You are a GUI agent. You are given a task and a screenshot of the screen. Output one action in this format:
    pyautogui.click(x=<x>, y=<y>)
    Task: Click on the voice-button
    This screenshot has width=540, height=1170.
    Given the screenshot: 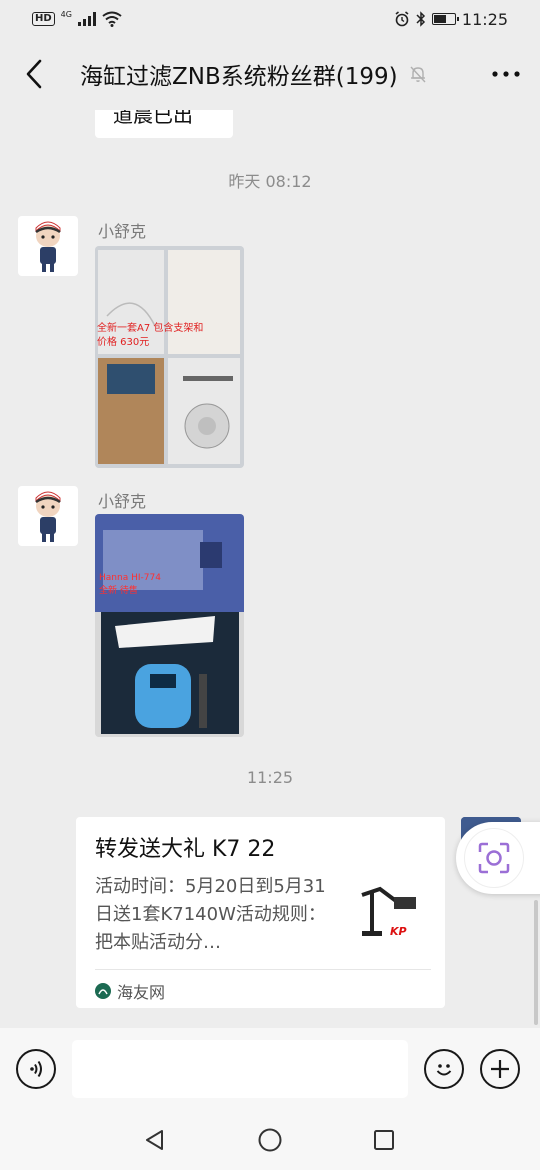 What is the action you would take?
    pyautogui.click(x=36, y=1069)
    